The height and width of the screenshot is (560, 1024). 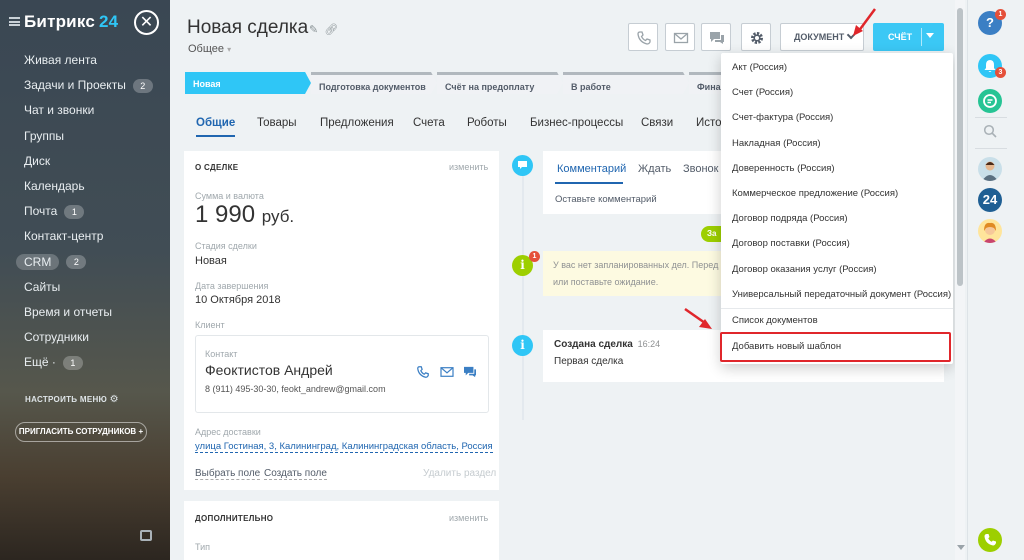 What do you see at coordinates (245, 214) in the screenshot?
I see `amount-value: 1 990 руб.` at bounding box center [245, 214].